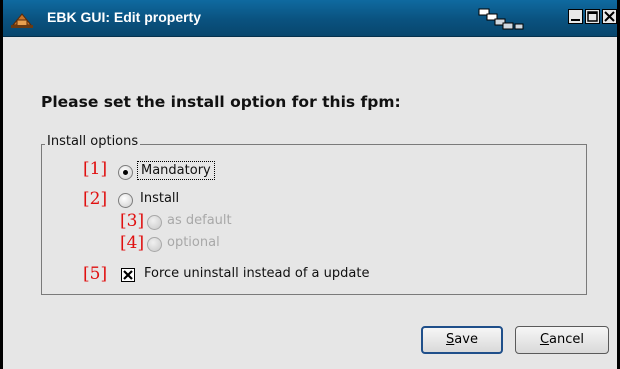  Describe the element at coordinates (544, 339) in the screenshot. I see `cancel-mnemonic: C` at that location.